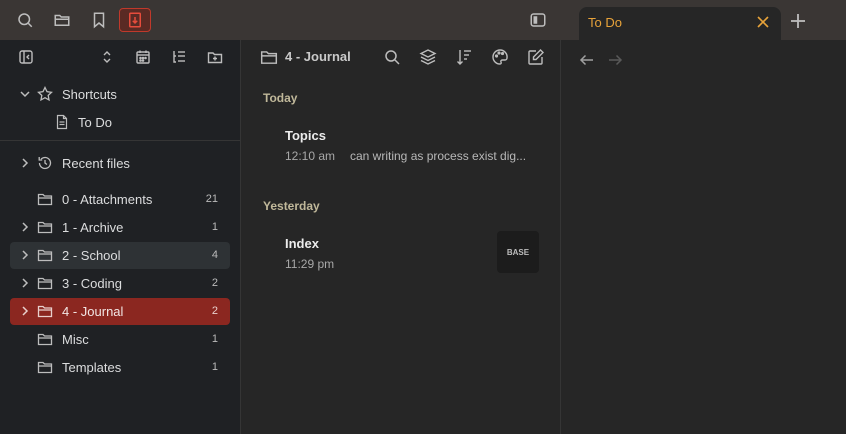 The image size is (846, 434). Describe the element at coordinates (120, 94) in the screenshot. I see `shortcuts-group: Shortcuts` at that location.